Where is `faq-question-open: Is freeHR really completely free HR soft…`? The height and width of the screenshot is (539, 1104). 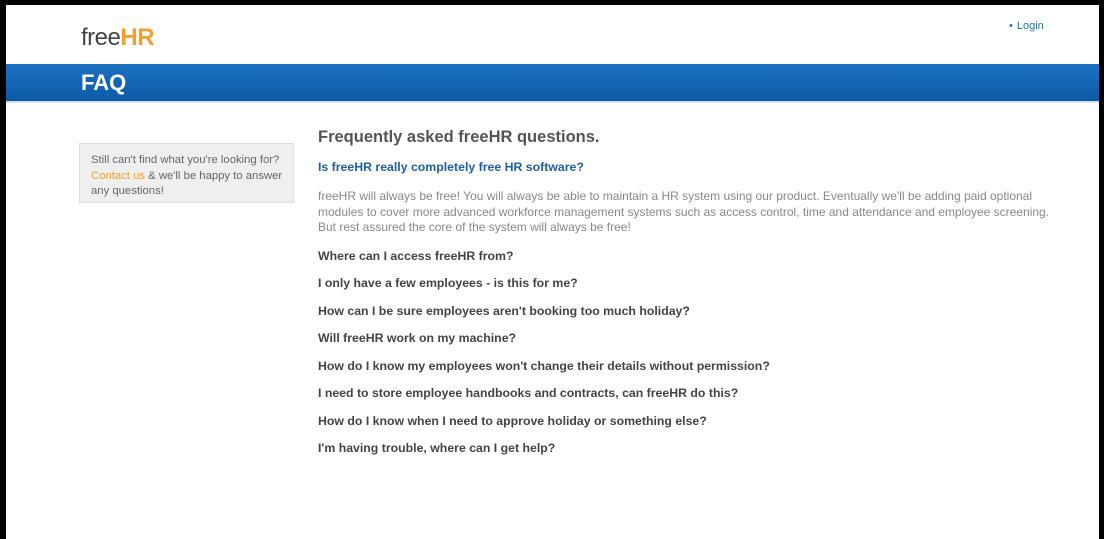 faq-question-open: Is freeHR really completely free HR soft… is located at coordinates (688, 167).